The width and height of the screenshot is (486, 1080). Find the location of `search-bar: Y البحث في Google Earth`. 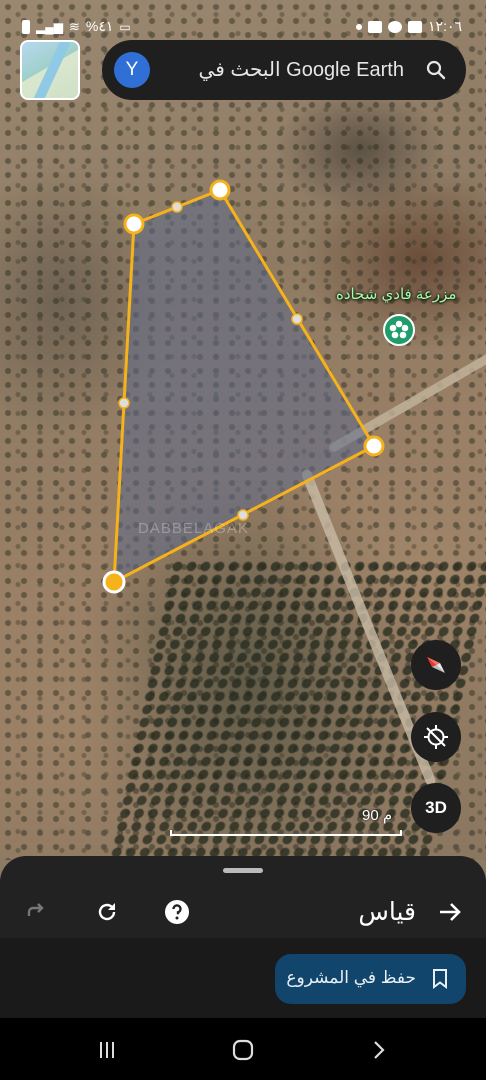

search-bar: Y البحث في Google Earth is located at coordinates (284, 70).